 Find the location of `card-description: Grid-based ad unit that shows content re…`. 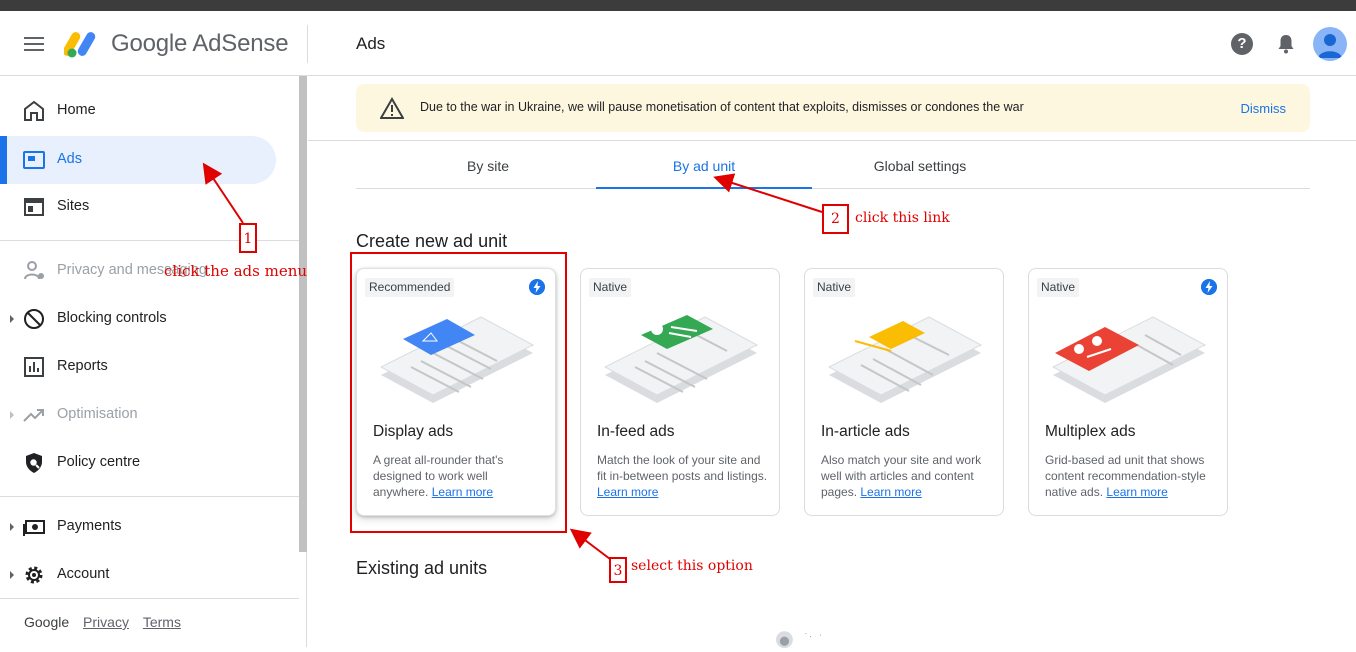

card-description: Grid-based ad unit that shows content re… is located at coordinates (1131, 476).